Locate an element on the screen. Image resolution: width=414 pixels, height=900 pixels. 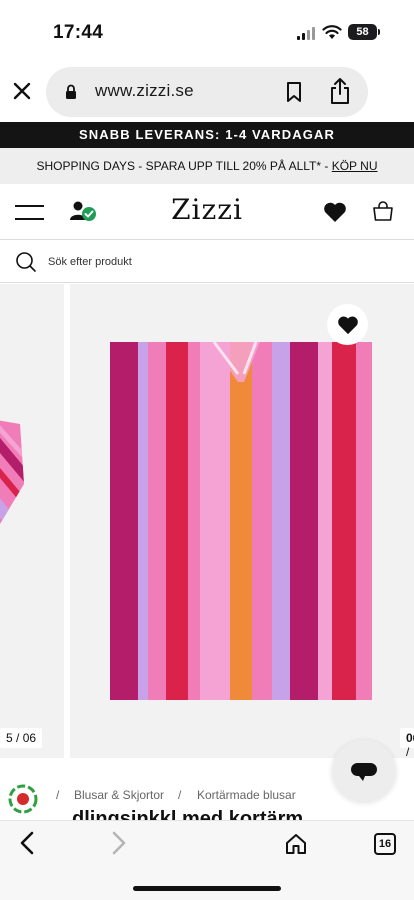
close-icon is located at coordinates (22, 91).